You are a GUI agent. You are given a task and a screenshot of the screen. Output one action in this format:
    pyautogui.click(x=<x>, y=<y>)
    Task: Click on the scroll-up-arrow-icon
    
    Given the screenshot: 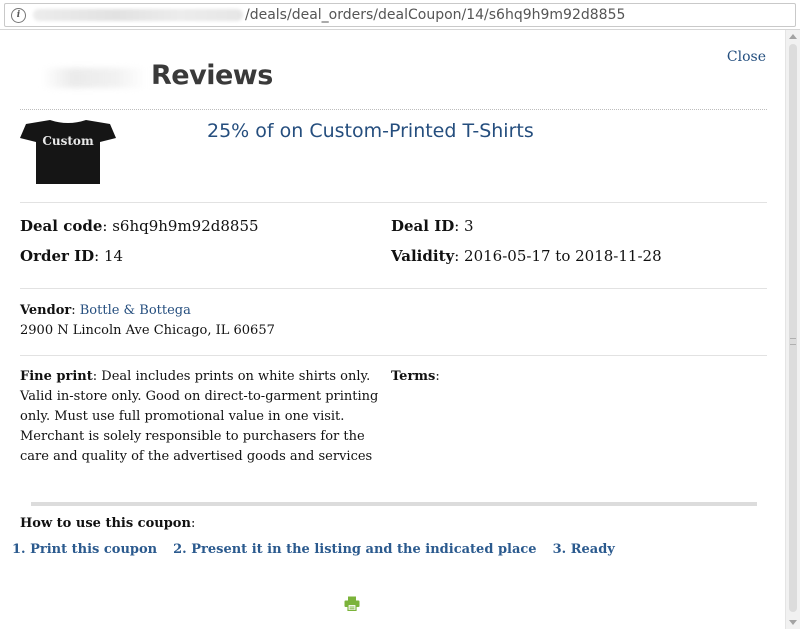 What is the action you would take?
    pyautogui.click(x=793, y=36)
    